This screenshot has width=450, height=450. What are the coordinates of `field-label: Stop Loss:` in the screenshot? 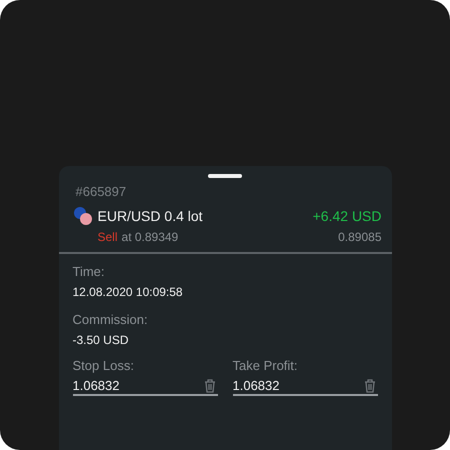 It's located at (103, 365).